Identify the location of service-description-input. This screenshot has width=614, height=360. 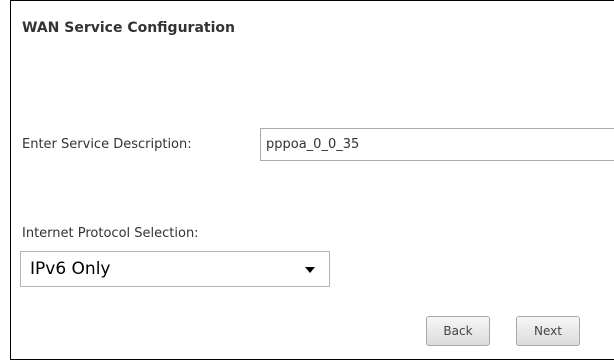
(437, 144).